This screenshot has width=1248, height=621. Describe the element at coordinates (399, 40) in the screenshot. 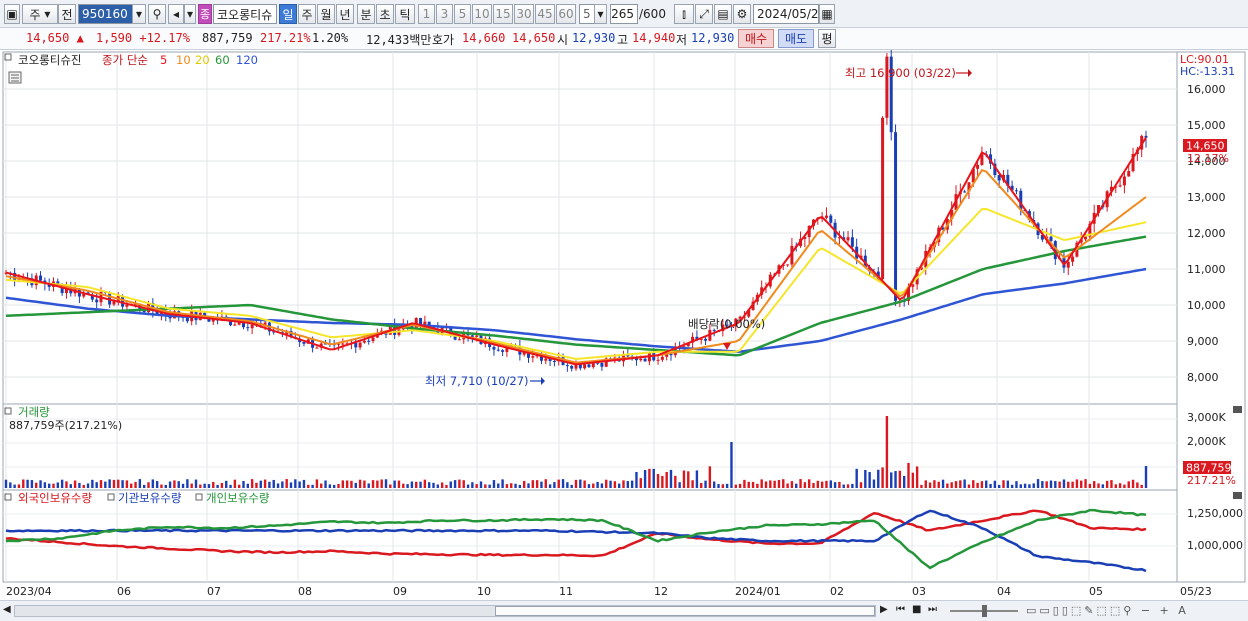

I see `trade-amount: 12,433백만` at that location.